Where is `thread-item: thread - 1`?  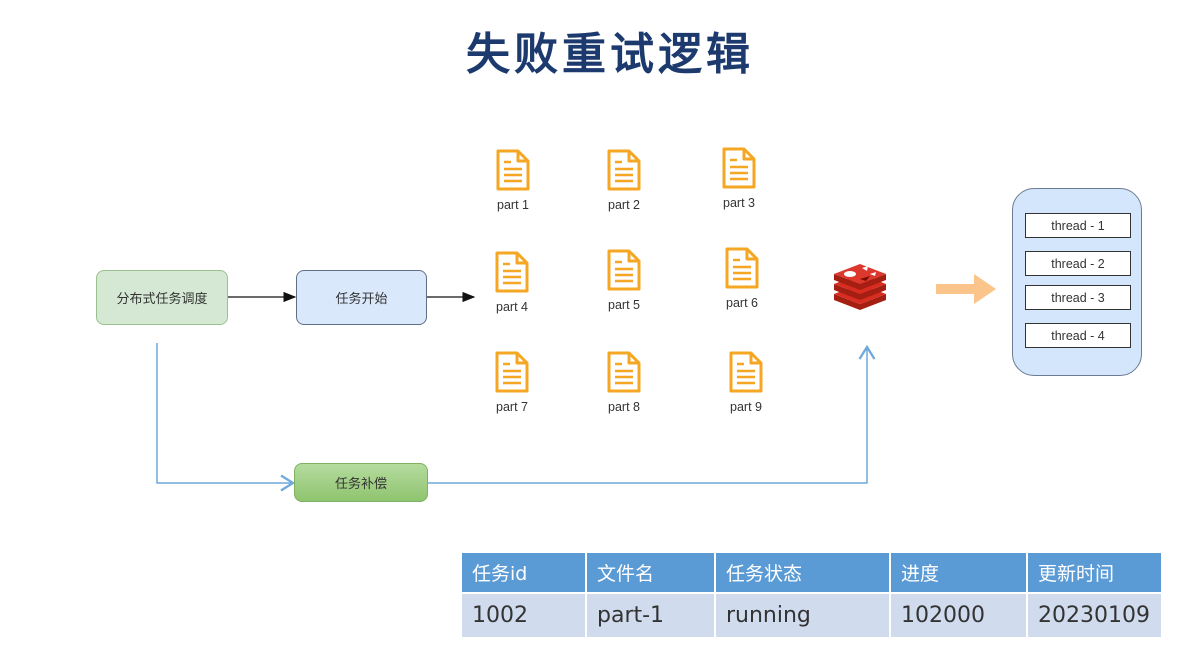
thread-item: thread - 1 is located at coordinates (1078, 225).